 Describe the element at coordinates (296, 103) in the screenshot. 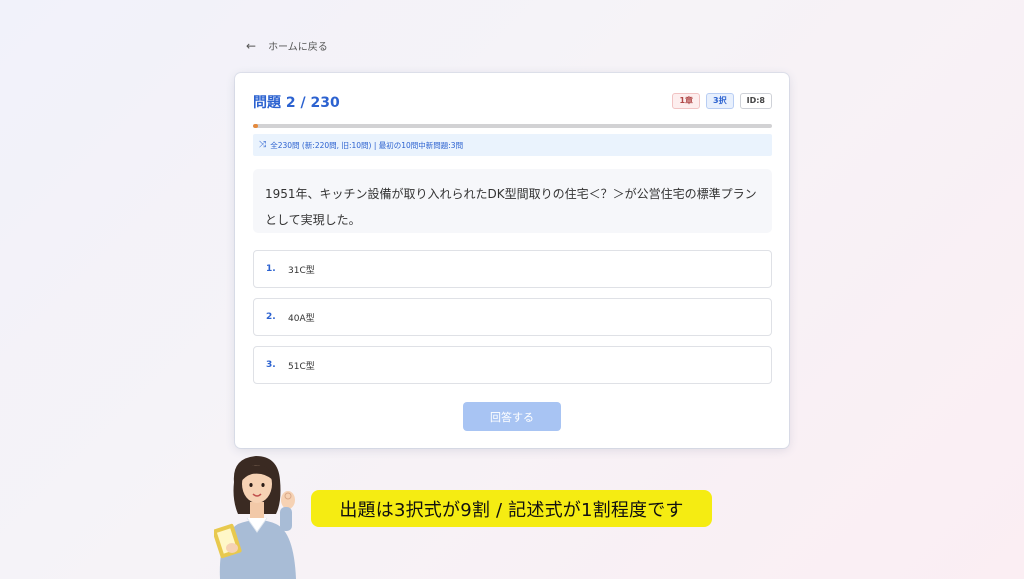

I see `question-counter: 問題 2 / 230` at that location.